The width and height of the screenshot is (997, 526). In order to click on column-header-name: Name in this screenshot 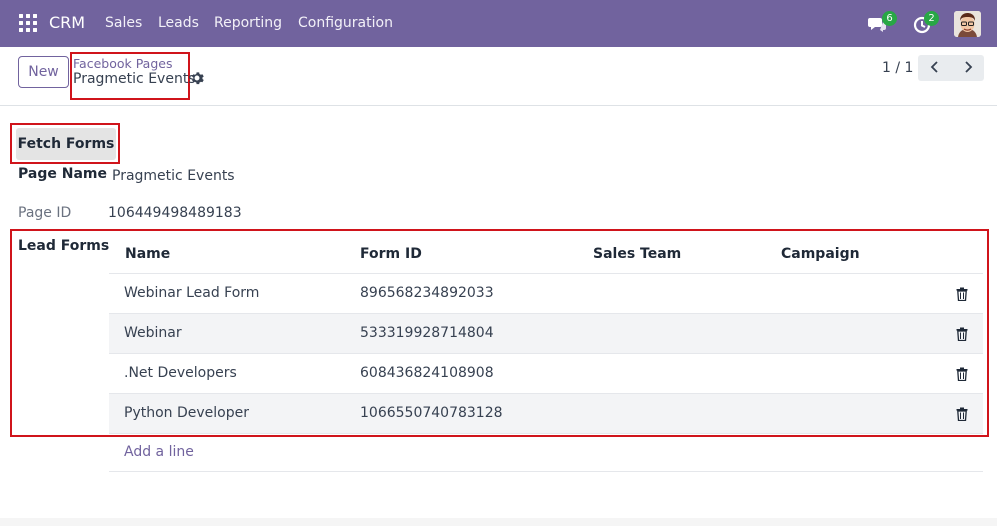, I will do `click(147, 254)`.